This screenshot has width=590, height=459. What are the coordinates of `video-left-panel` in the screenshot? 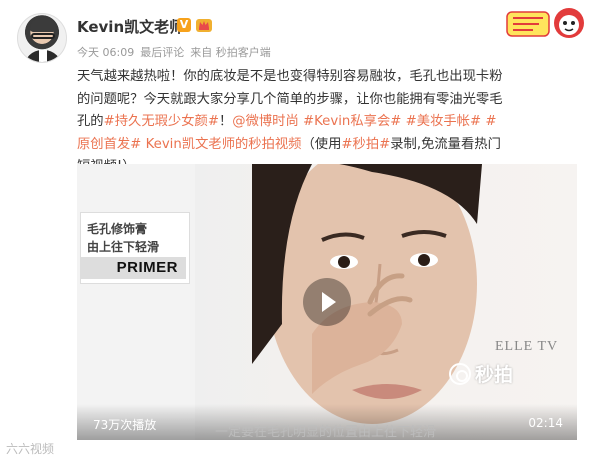 It's located at (136, 302).